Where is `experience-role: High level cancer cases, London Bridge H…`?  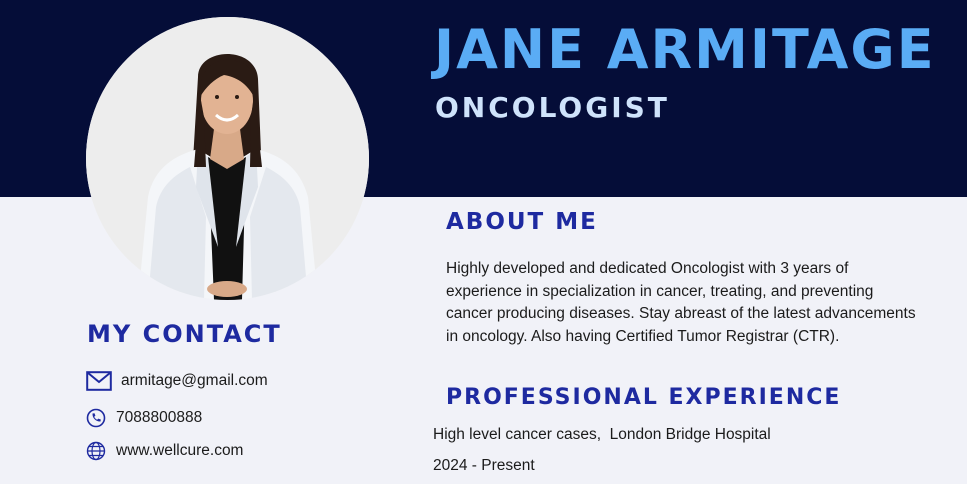
experience-role: High level cancer cases, London Bridge H… is located at coordinates (602, 434).